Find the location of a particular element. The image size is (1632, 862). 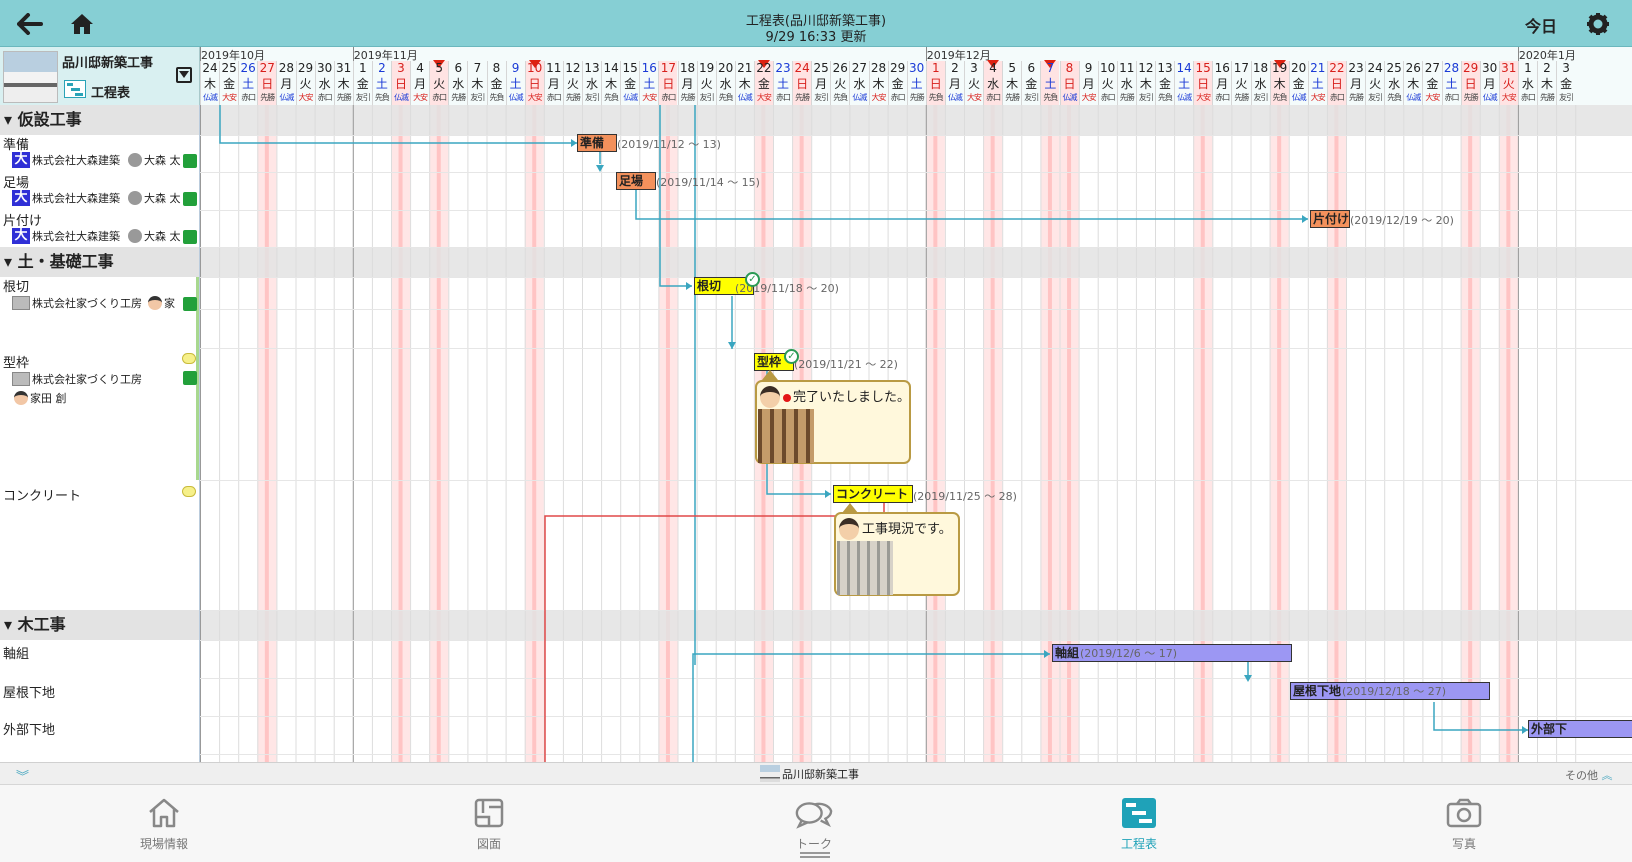

task-bar-ashiba: 足場 is located at coordinates (636, 181).